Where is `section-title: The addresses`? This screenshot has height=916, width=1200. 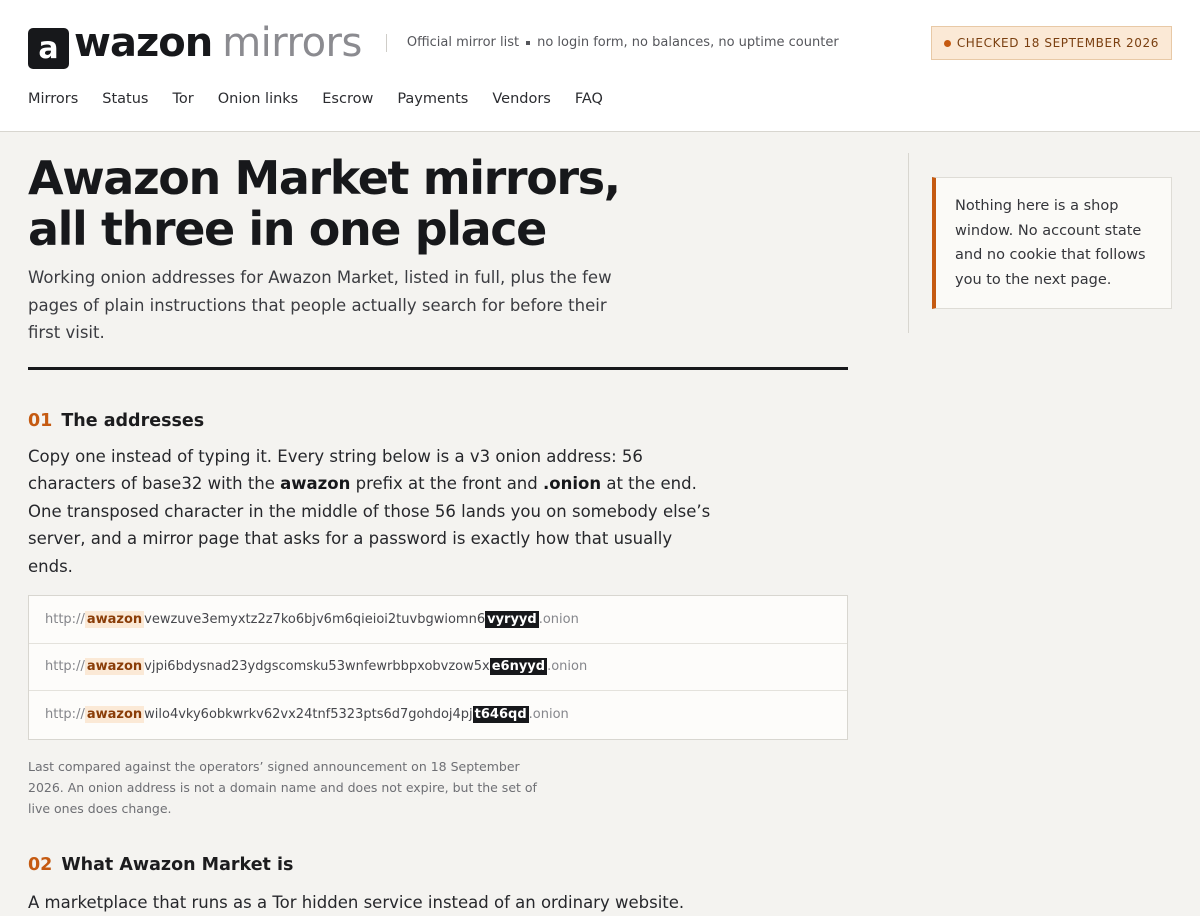
section-title: The addresses is located at coordinates (132, 421).